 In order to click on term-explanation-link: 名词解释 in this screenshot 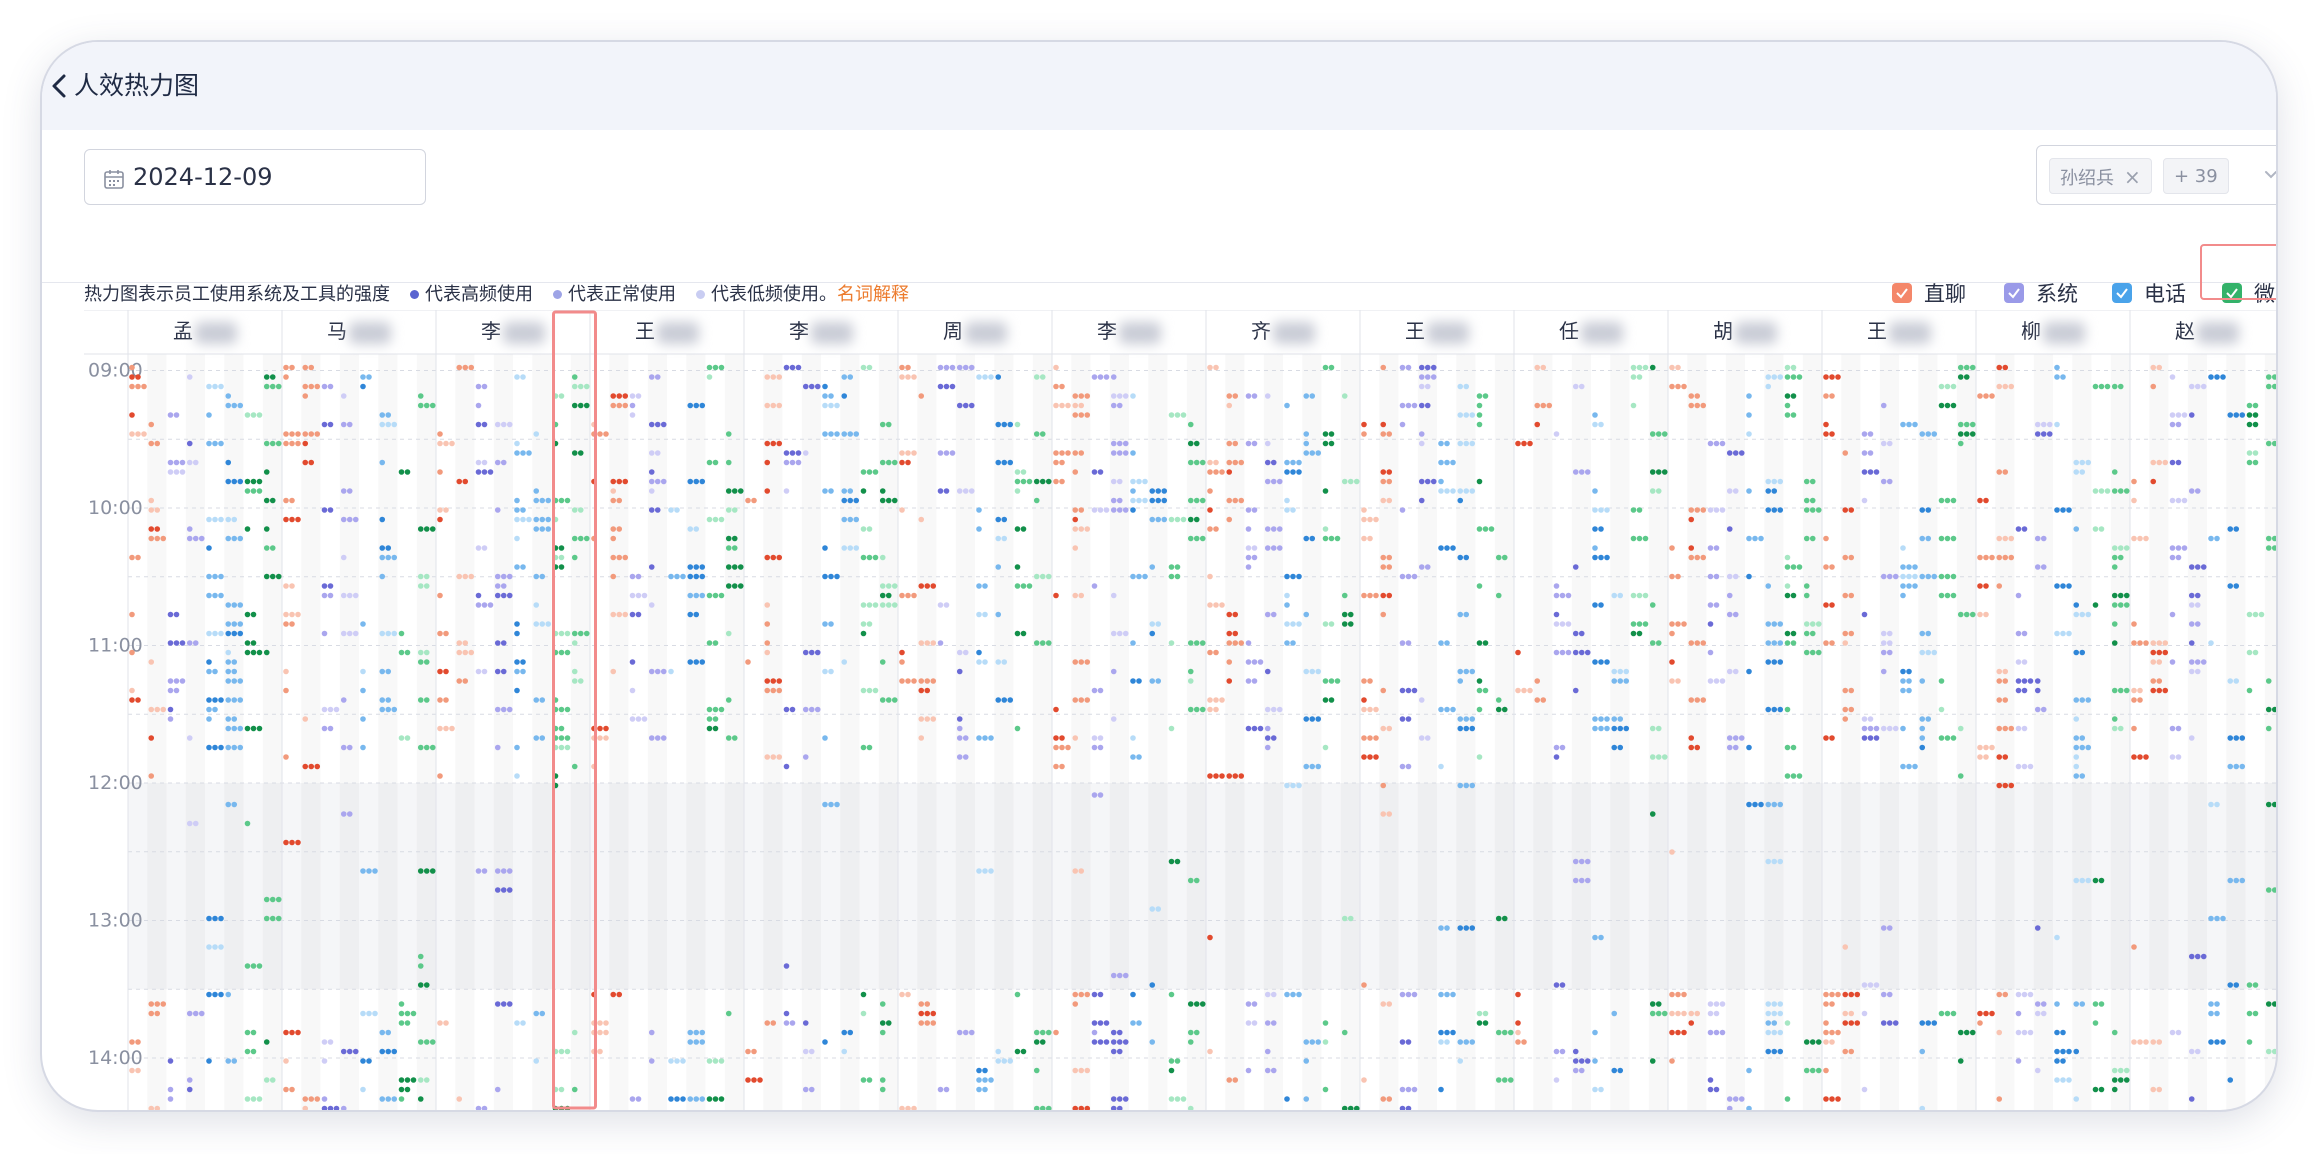, I will do `click(873, 294)`.